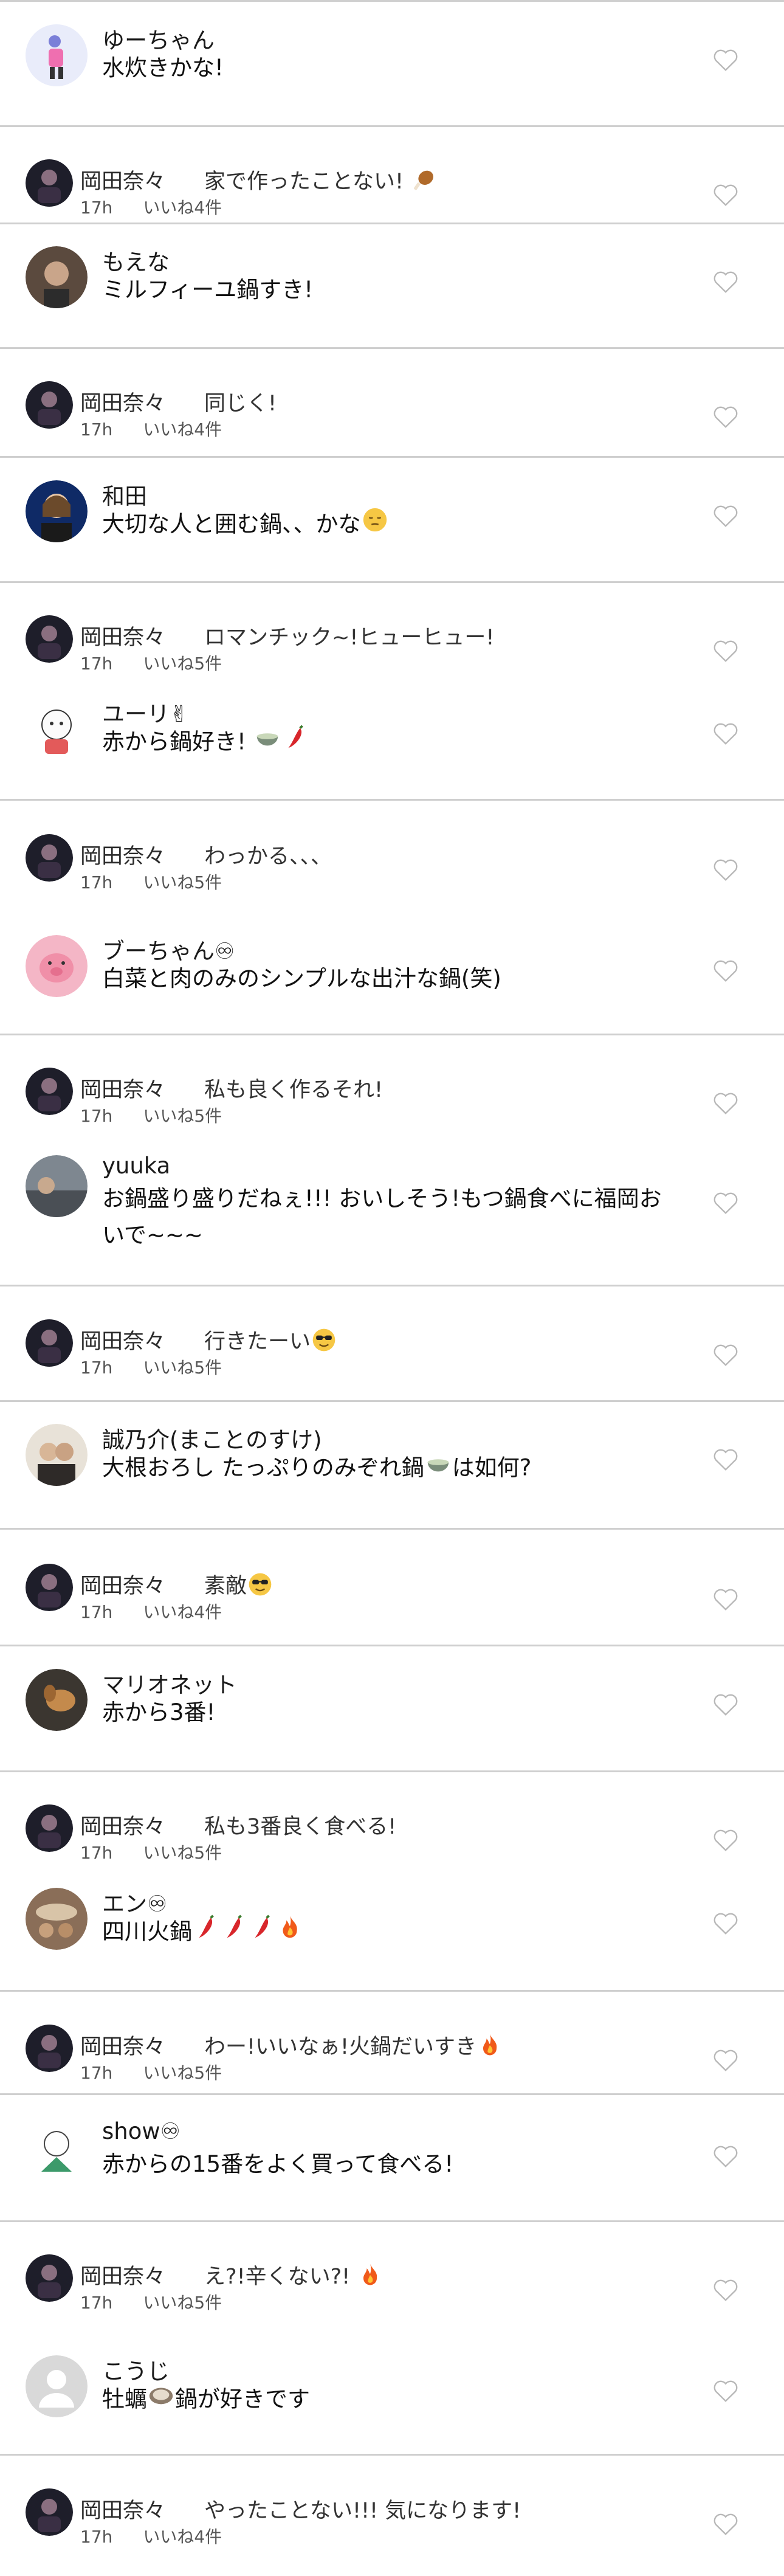 The height and width of the screenshot is (2576, 784). Describe the element at coordinates (277, 2277) in the screenshot. I see `reply-text: え?!辛くない?!` at that location.